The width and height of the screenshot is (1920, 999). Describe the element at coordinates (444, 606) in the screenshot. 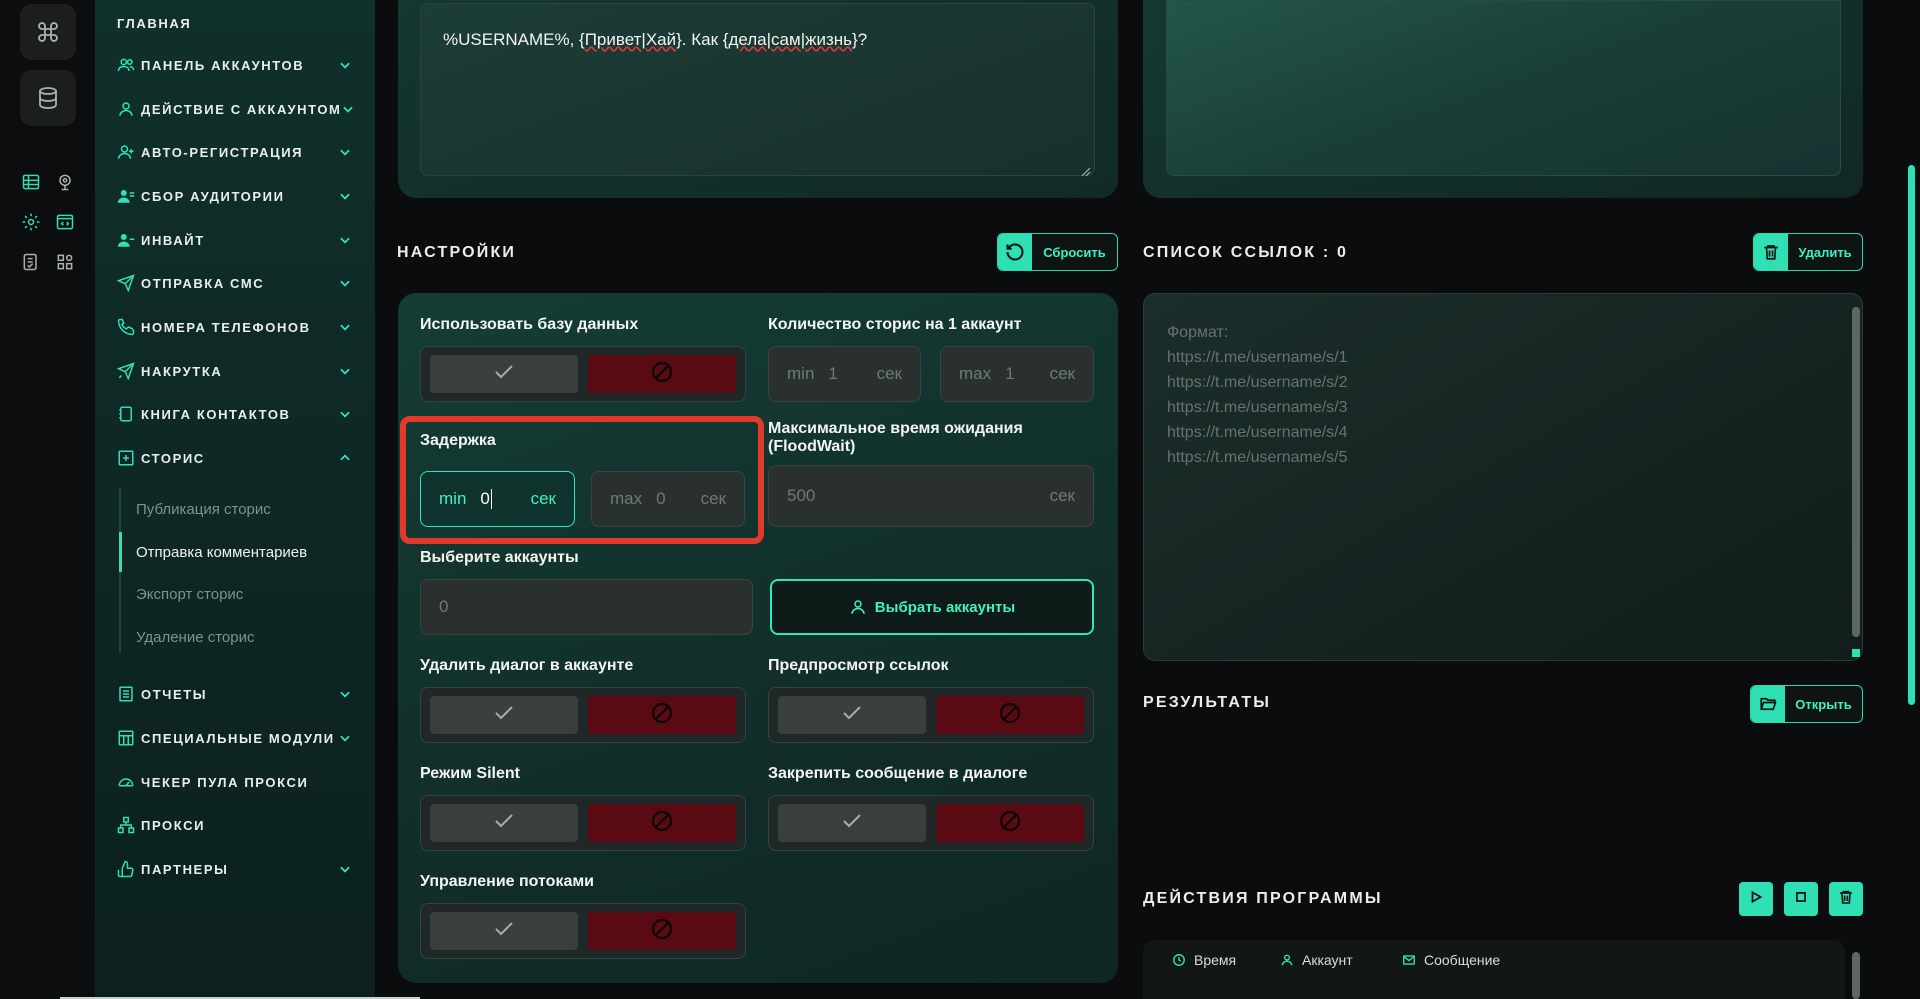

I see `accounts-count-value: 0` at that location.